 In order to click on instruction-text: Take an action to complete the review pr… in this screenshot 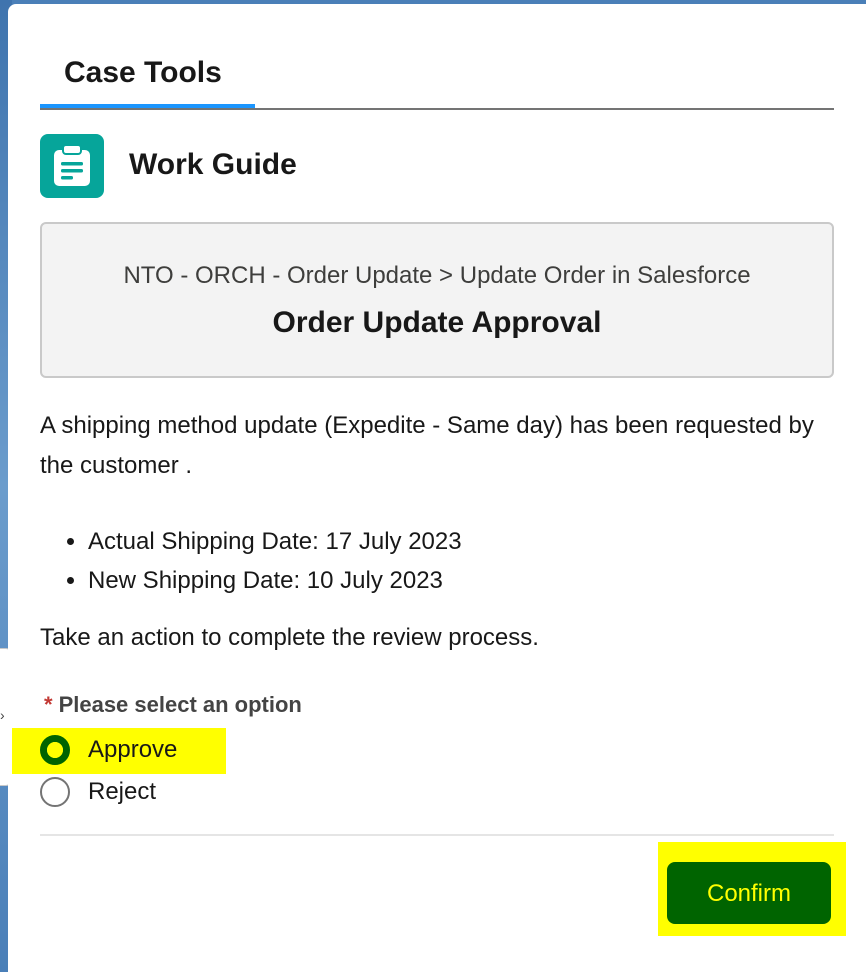, I will do `click(289, 637)`.